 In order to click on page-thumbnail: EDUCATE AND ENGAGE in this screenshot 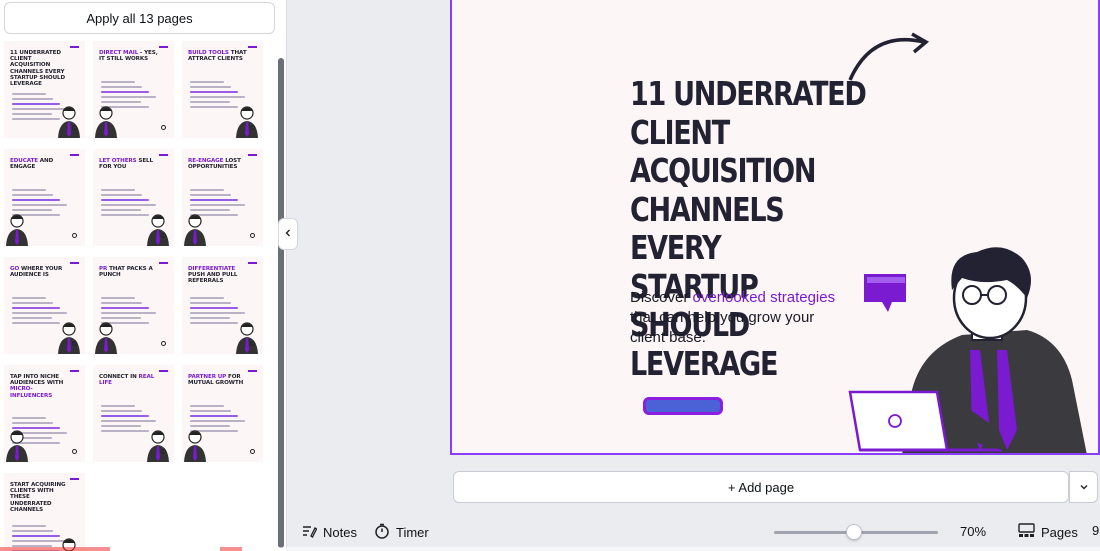, I will do `click(44, 197)`.